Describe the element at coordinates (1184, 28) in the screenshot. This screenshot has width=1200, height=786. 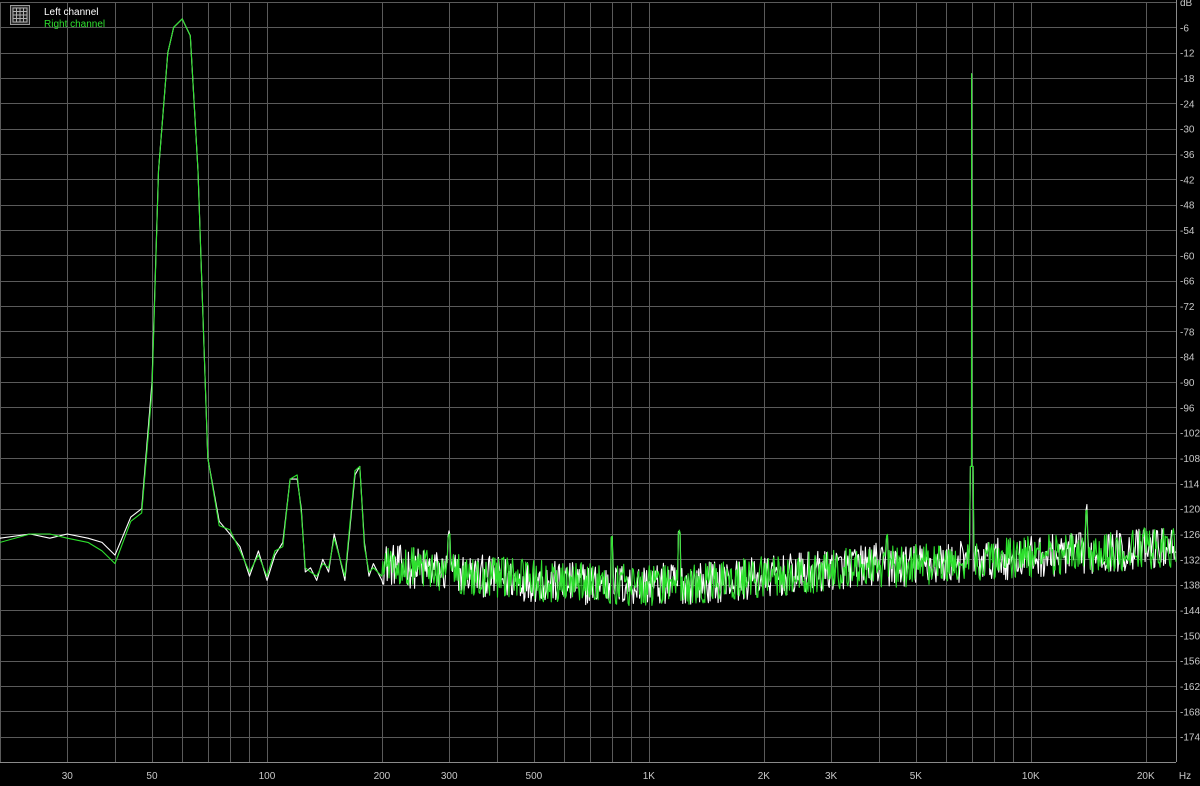
I see `y-tick-label: -6` at that location.